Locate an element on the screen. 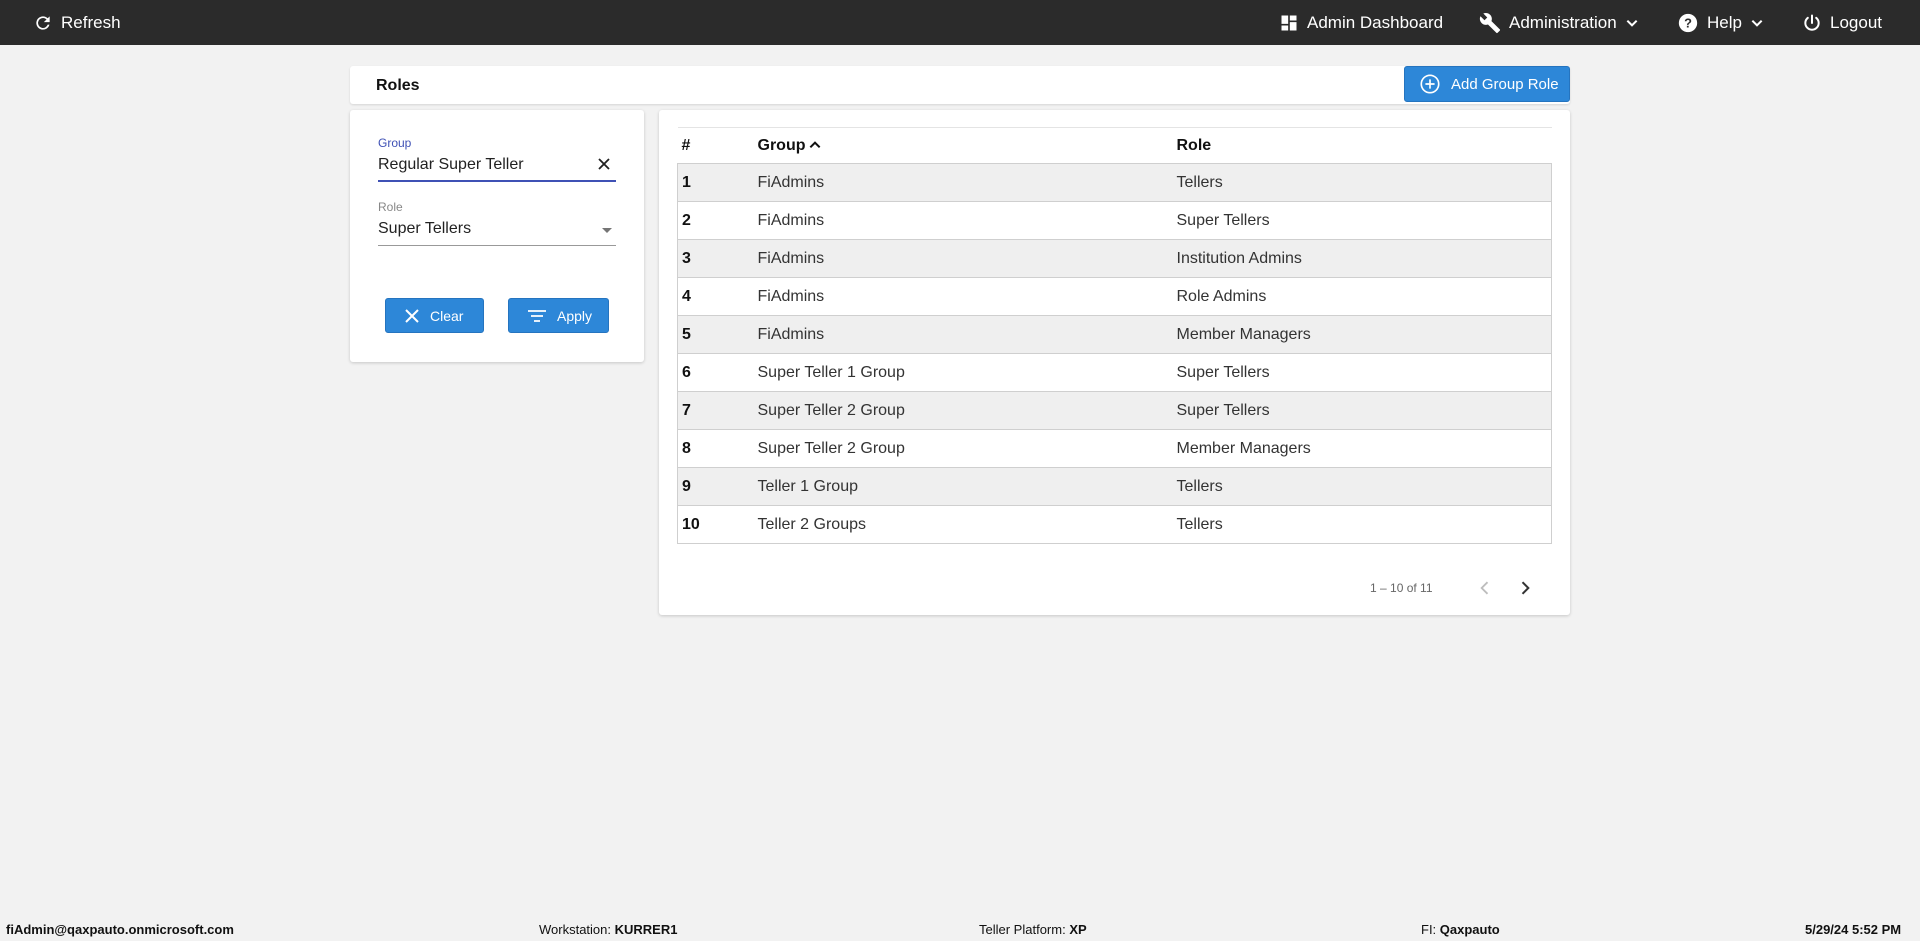  table-row: 6 Super Teller 1 Group Super Tellers is located at coordinates (1114, 372).